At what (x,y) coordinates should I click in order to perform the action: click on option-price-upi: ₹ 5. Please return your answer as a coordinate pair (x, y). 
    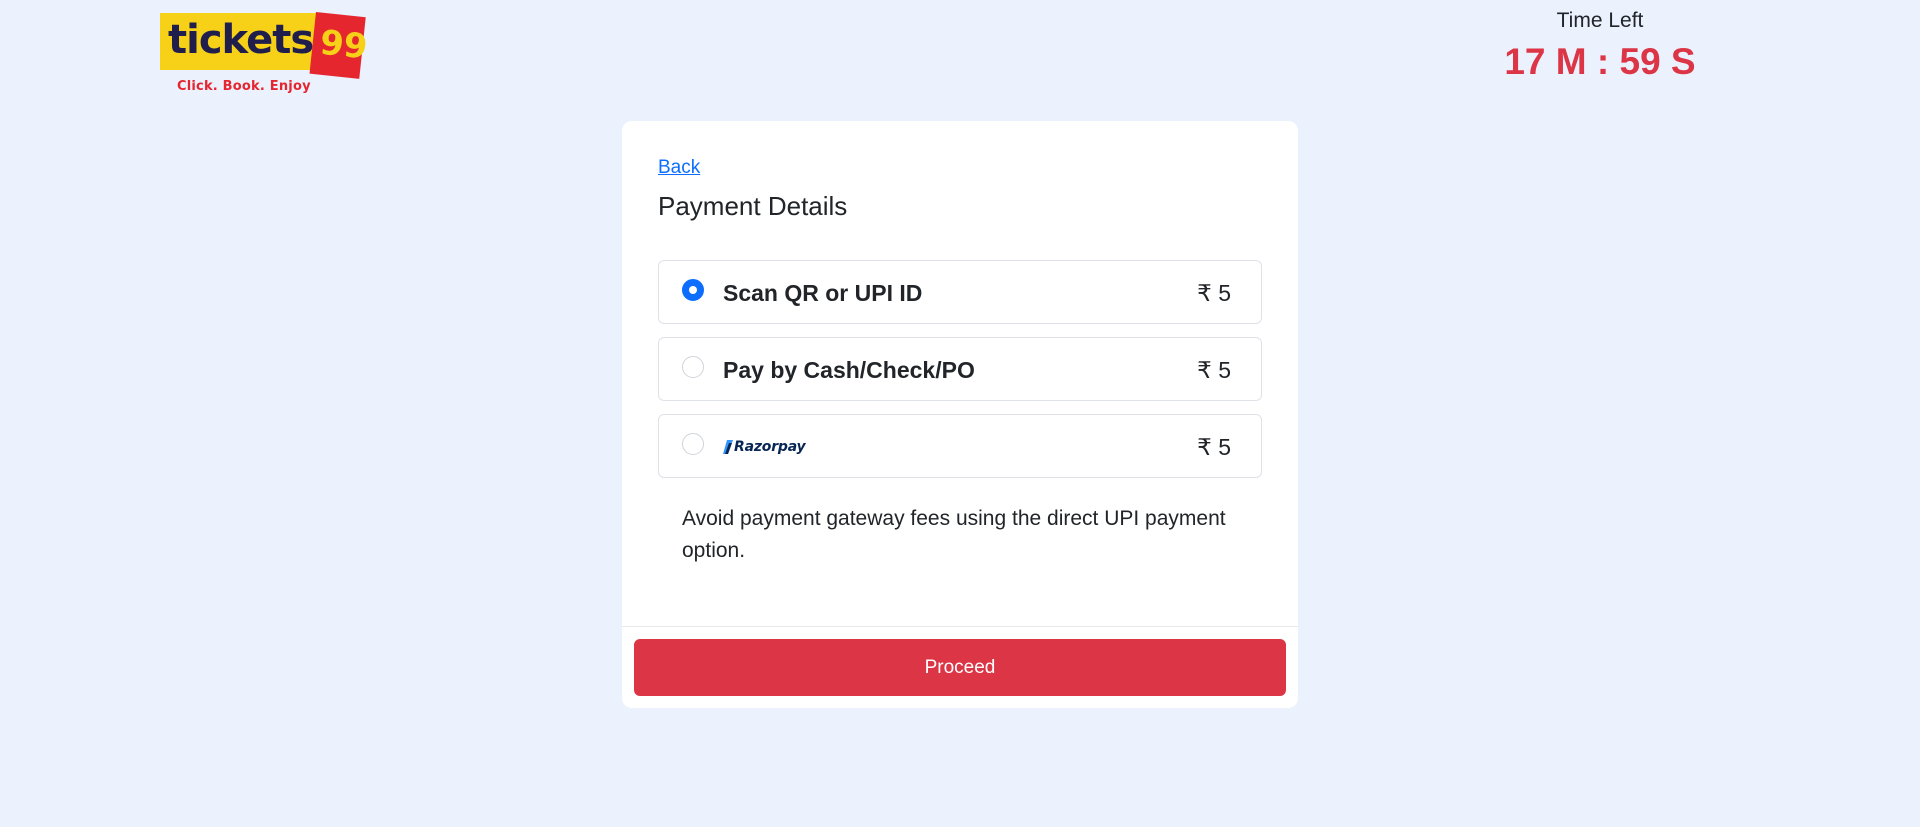
    Looking at the image, I should click on (1214, 293).